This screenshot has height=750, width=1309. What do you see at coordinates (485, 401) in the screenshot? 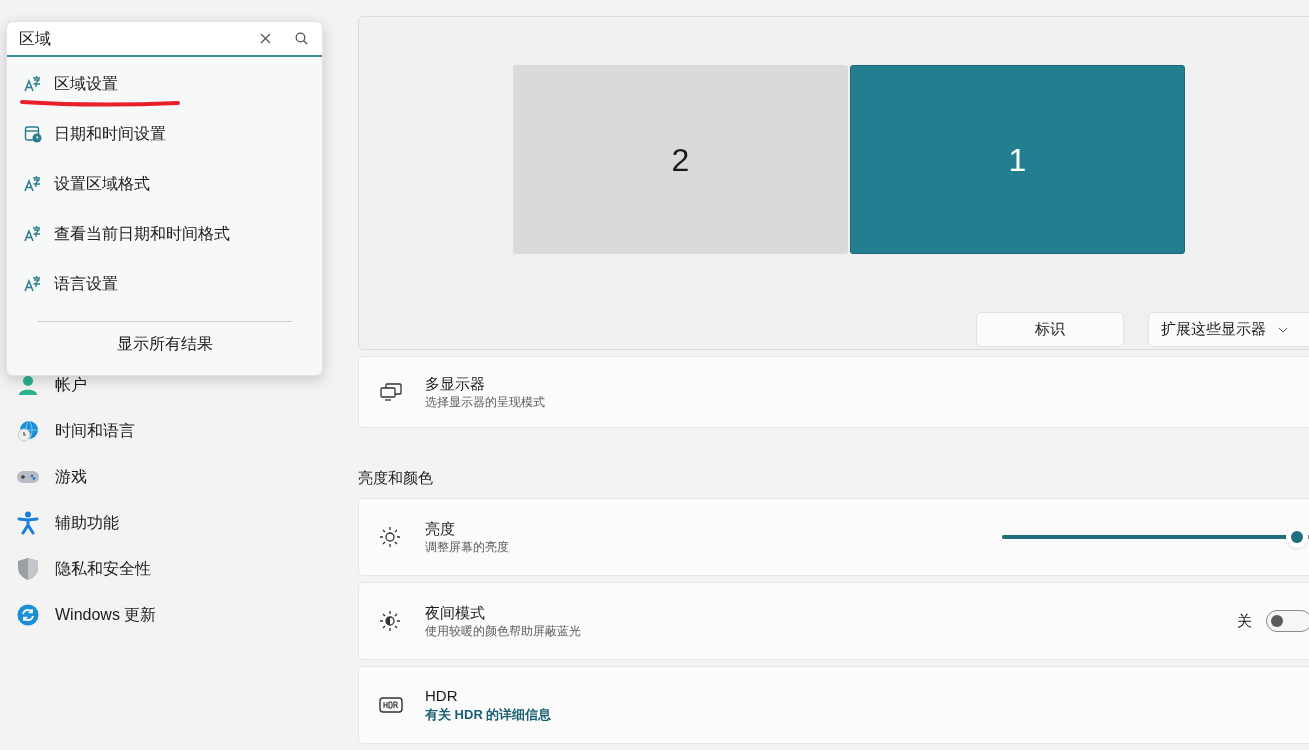
I see `setting-subtitle: 选择显示器的呈现模式` at bounding box center [485, 401].